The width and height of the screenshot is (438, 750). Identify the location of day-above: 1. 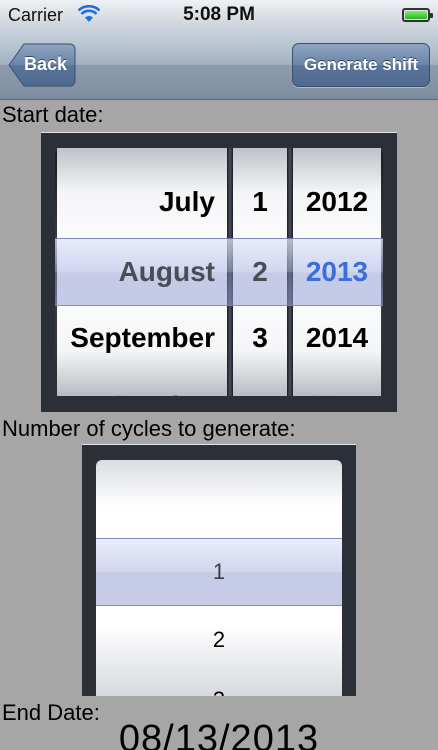
(260, 202).